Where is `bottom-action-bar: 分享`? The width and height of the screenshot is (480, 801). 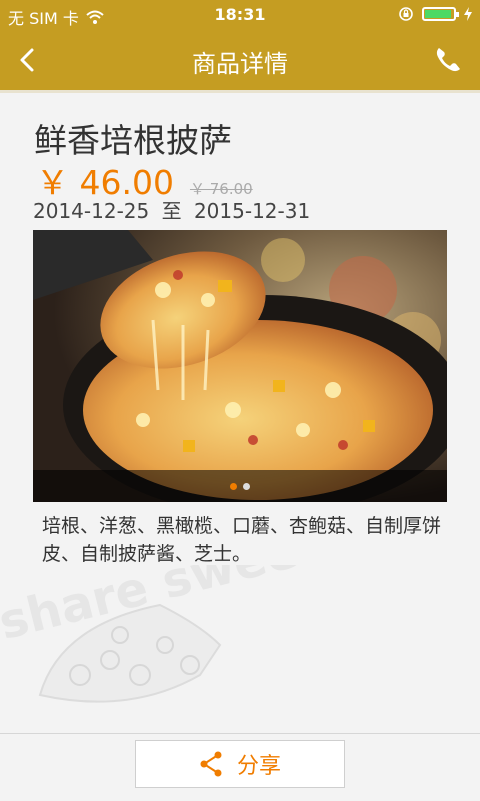 bottom-action-bar: 分享 is located at coordinates (240, 767).